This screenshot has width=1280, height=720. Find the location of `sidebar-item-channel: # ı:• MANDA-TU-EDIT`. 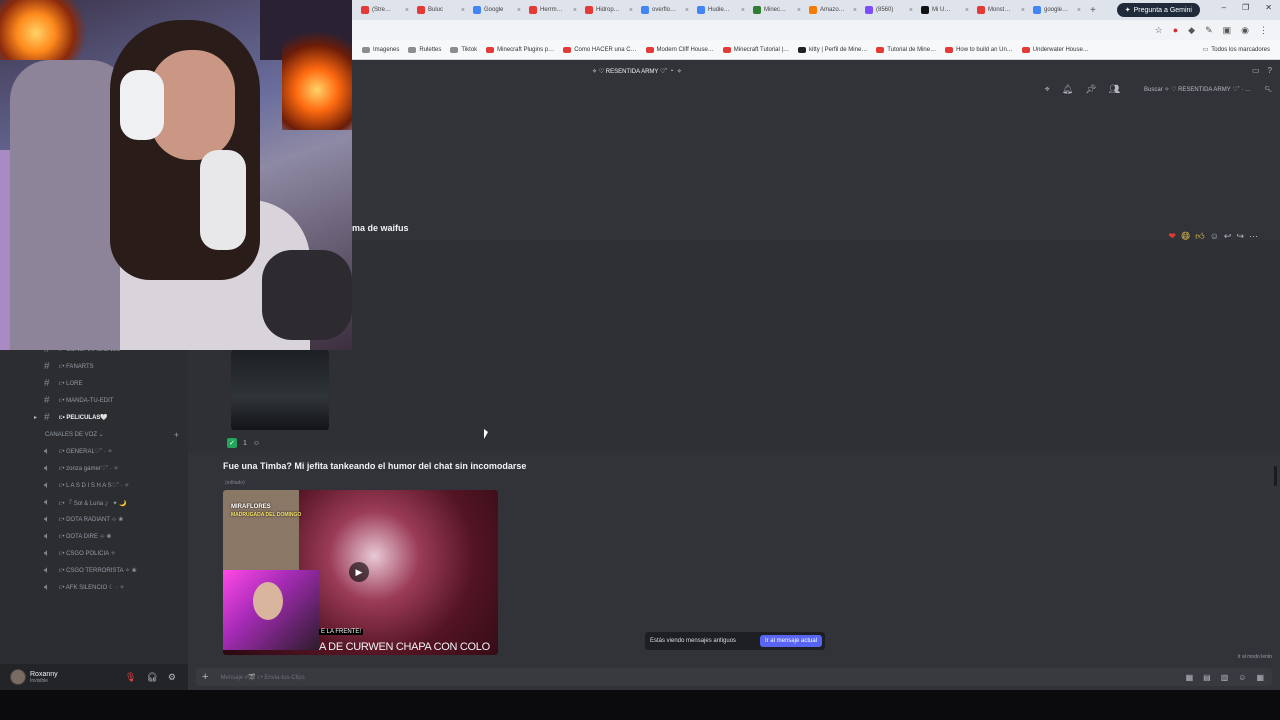

sidebar-item-channel: # ı:• MANDA-TU-EDIT is located at coordinates (94, 400).